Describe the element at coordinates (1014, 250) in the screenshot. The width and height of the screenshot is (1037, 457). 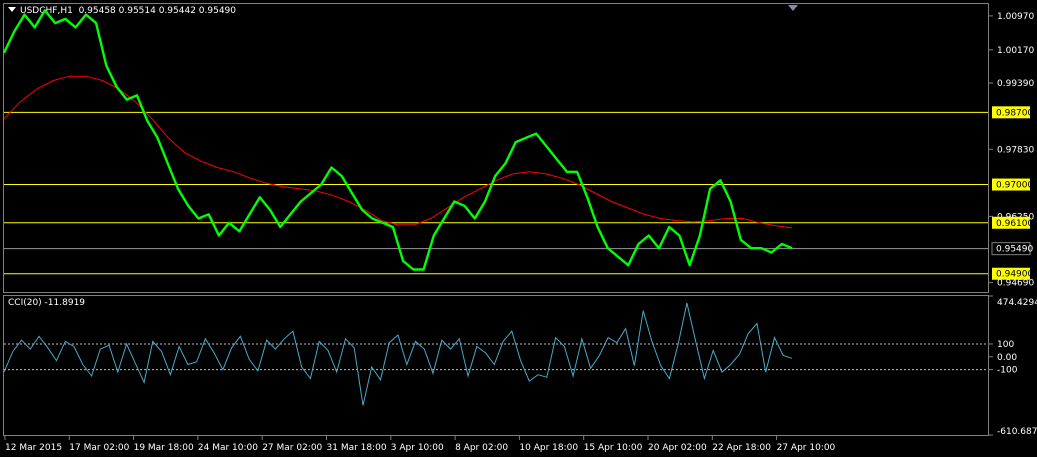
I see `current-price-label: 0.95490` at that location.